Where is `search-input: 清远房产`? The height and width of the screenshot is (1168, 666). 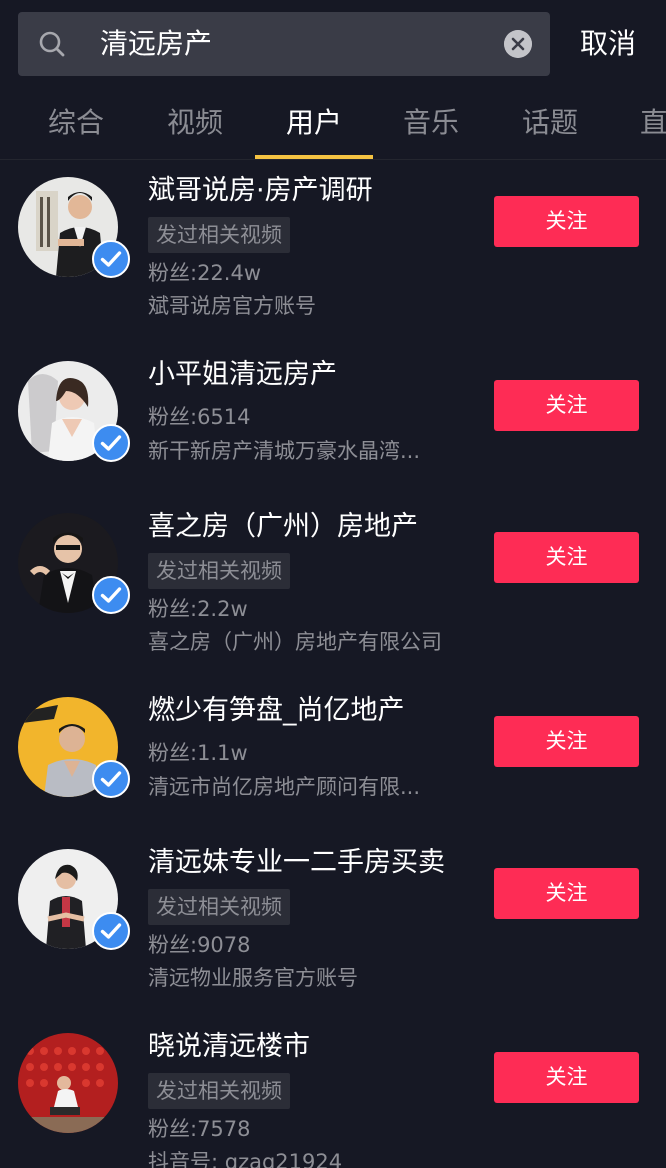
search-input: 清远房产 is located at coordinates (156, 44).